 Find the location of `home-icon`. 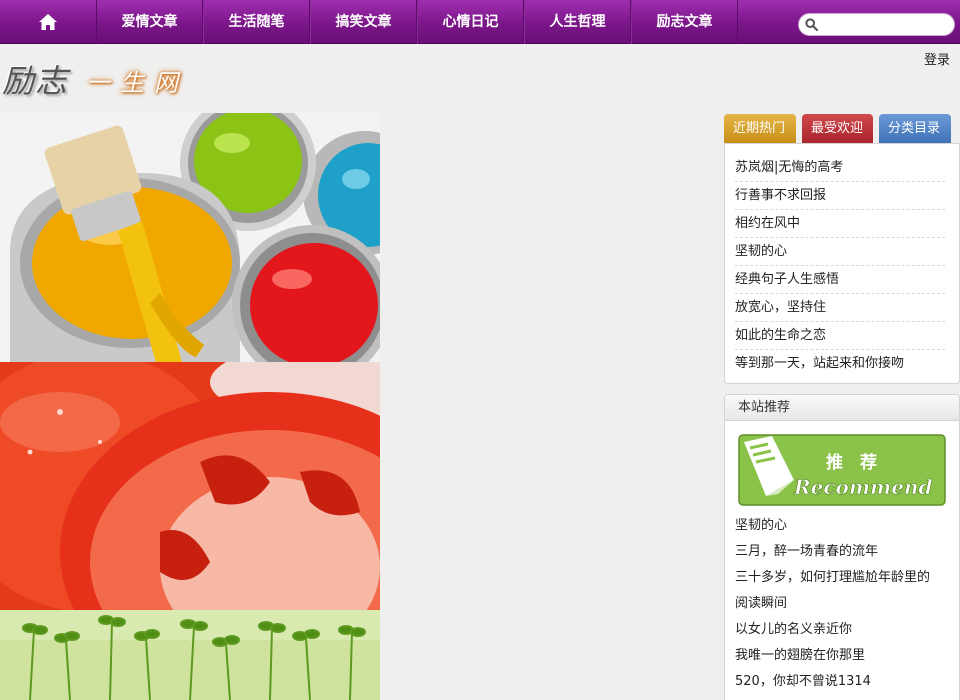

home-icon is located at coordinates (48, 22).